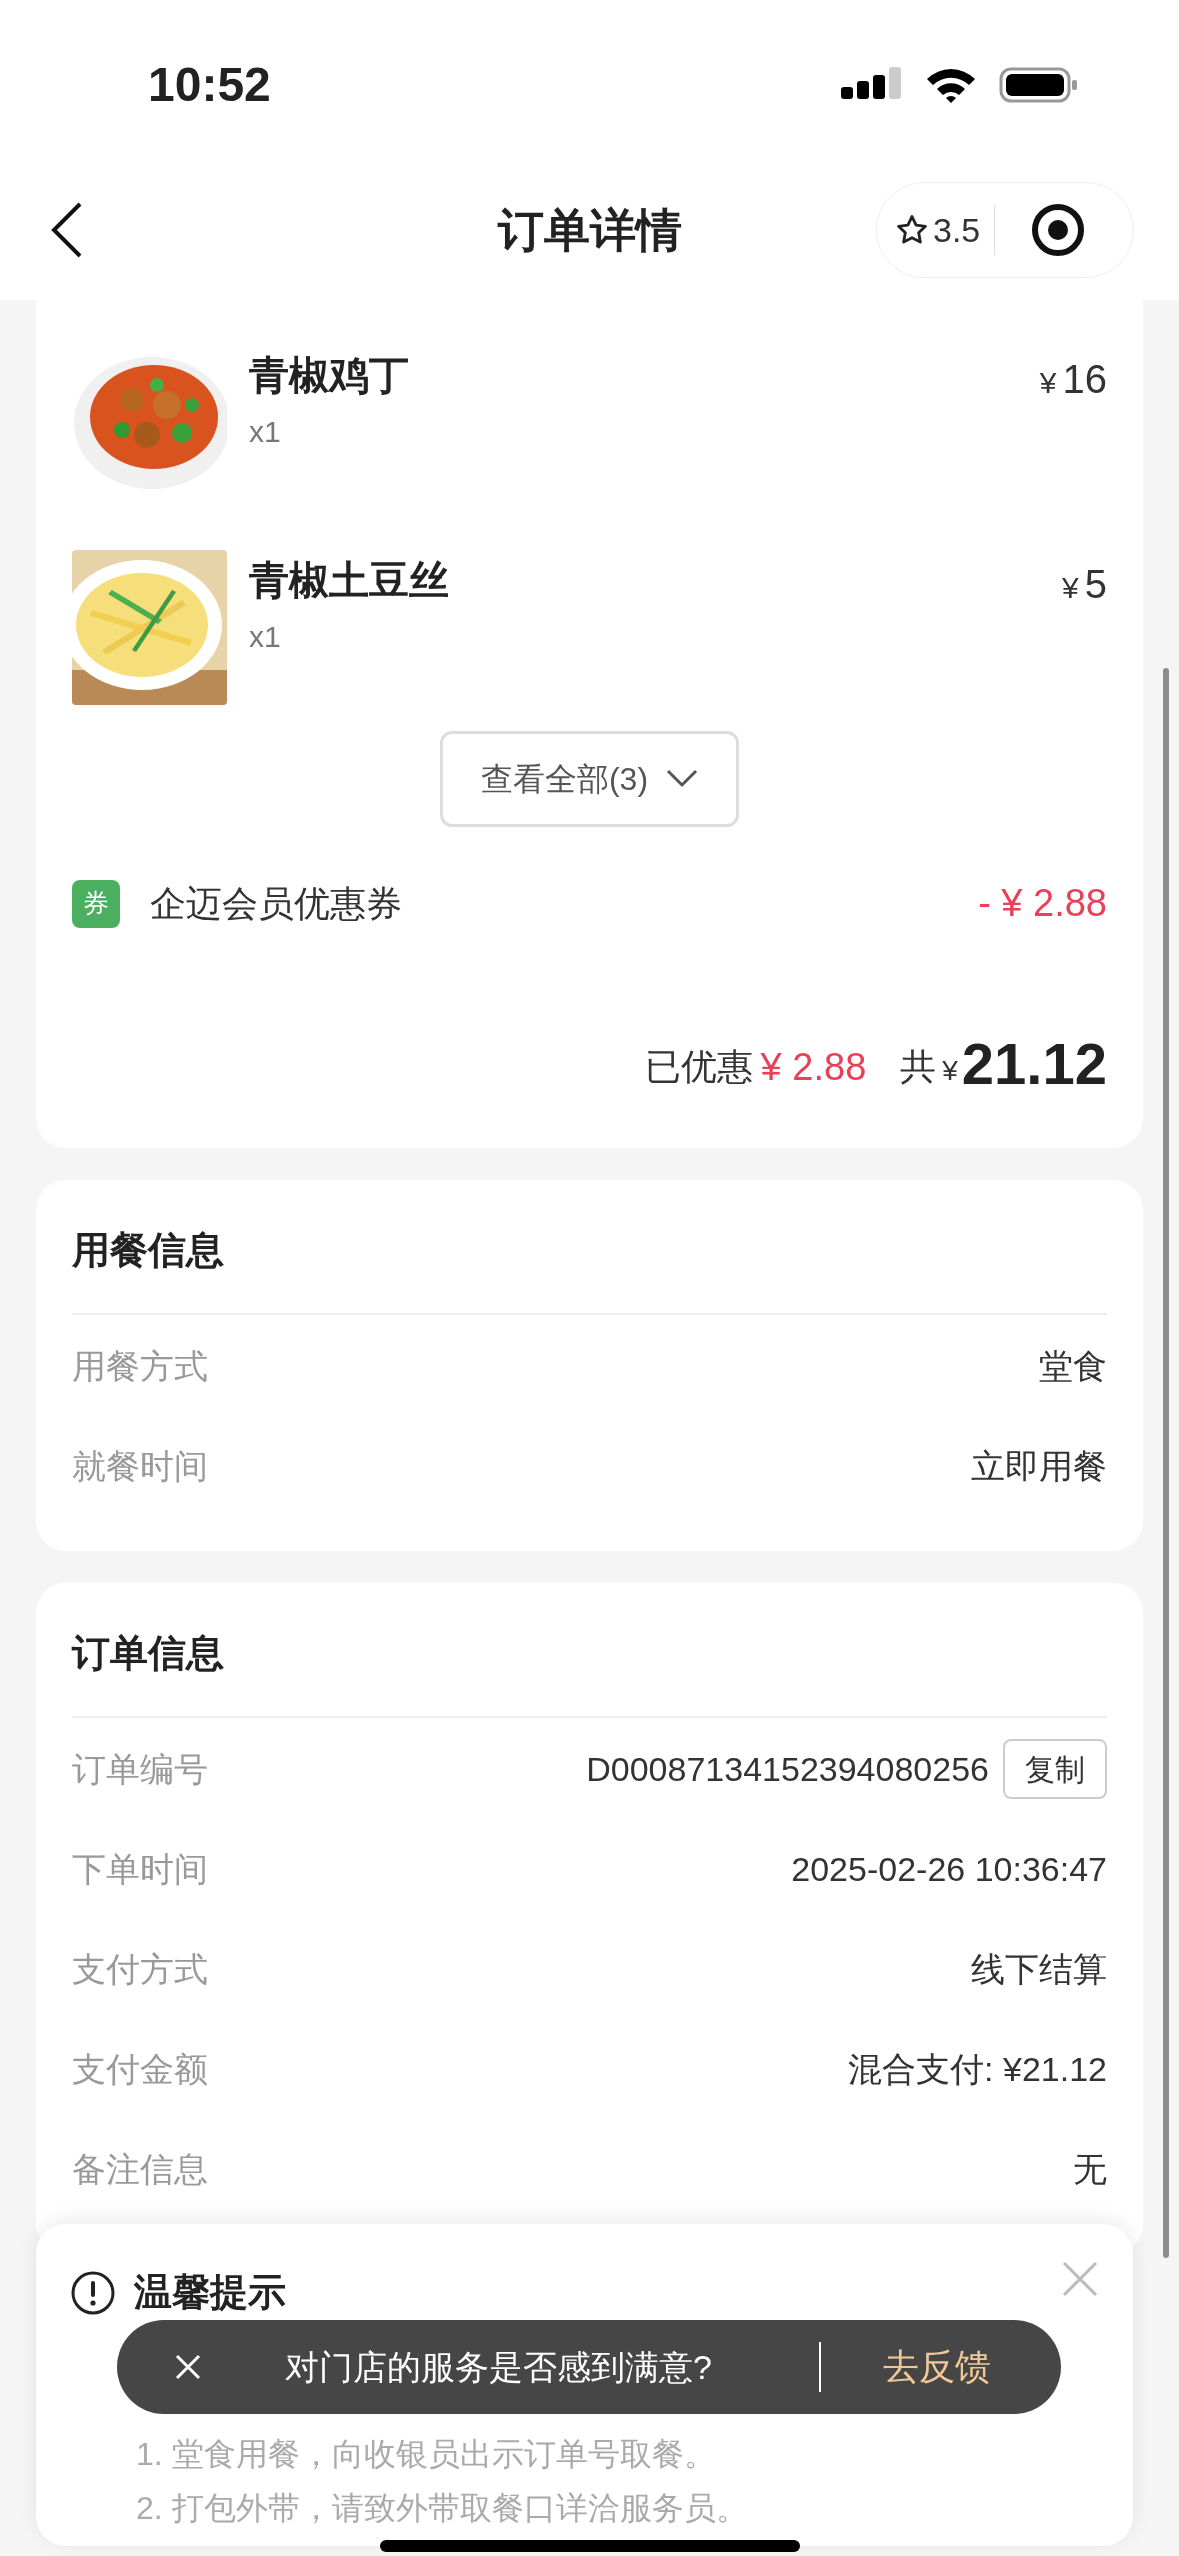  I want to click on star-icon, so click(912, 230).